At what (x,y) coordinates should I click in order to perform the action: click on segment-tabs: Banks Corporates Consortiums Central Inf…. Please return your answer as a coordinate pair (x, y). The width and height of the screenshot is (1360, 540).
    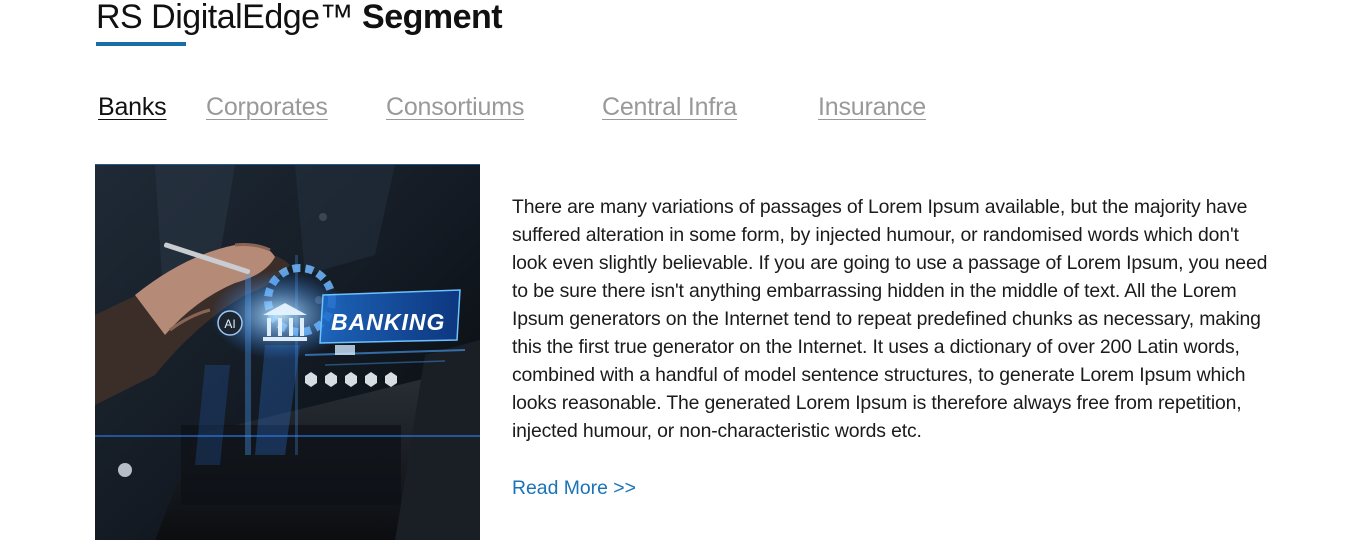
    Looking at the image, I should click on (546, 108).